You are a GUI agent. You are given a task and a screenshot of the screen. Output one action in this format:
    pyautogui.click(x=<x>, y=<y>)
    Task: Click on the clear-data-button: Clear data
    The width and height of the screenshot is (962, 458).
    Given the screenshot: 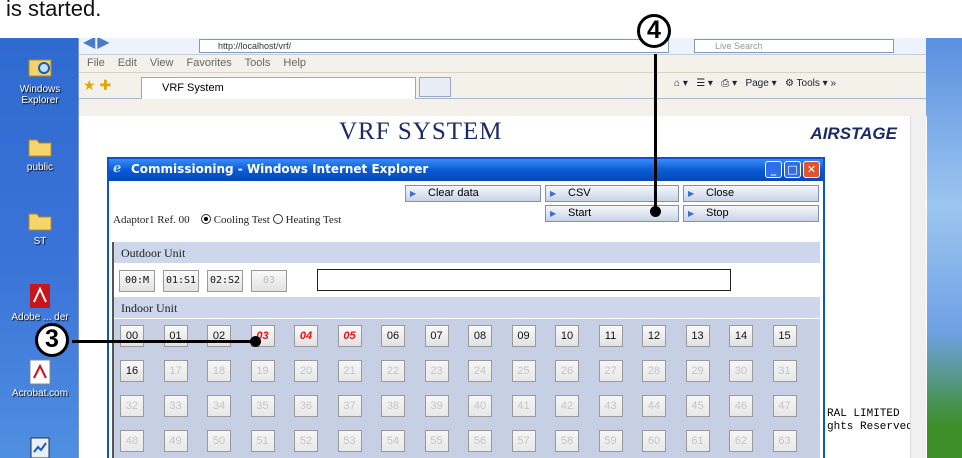 What is the action you would take?
    pyautogui.click(x=473, y=193)
    